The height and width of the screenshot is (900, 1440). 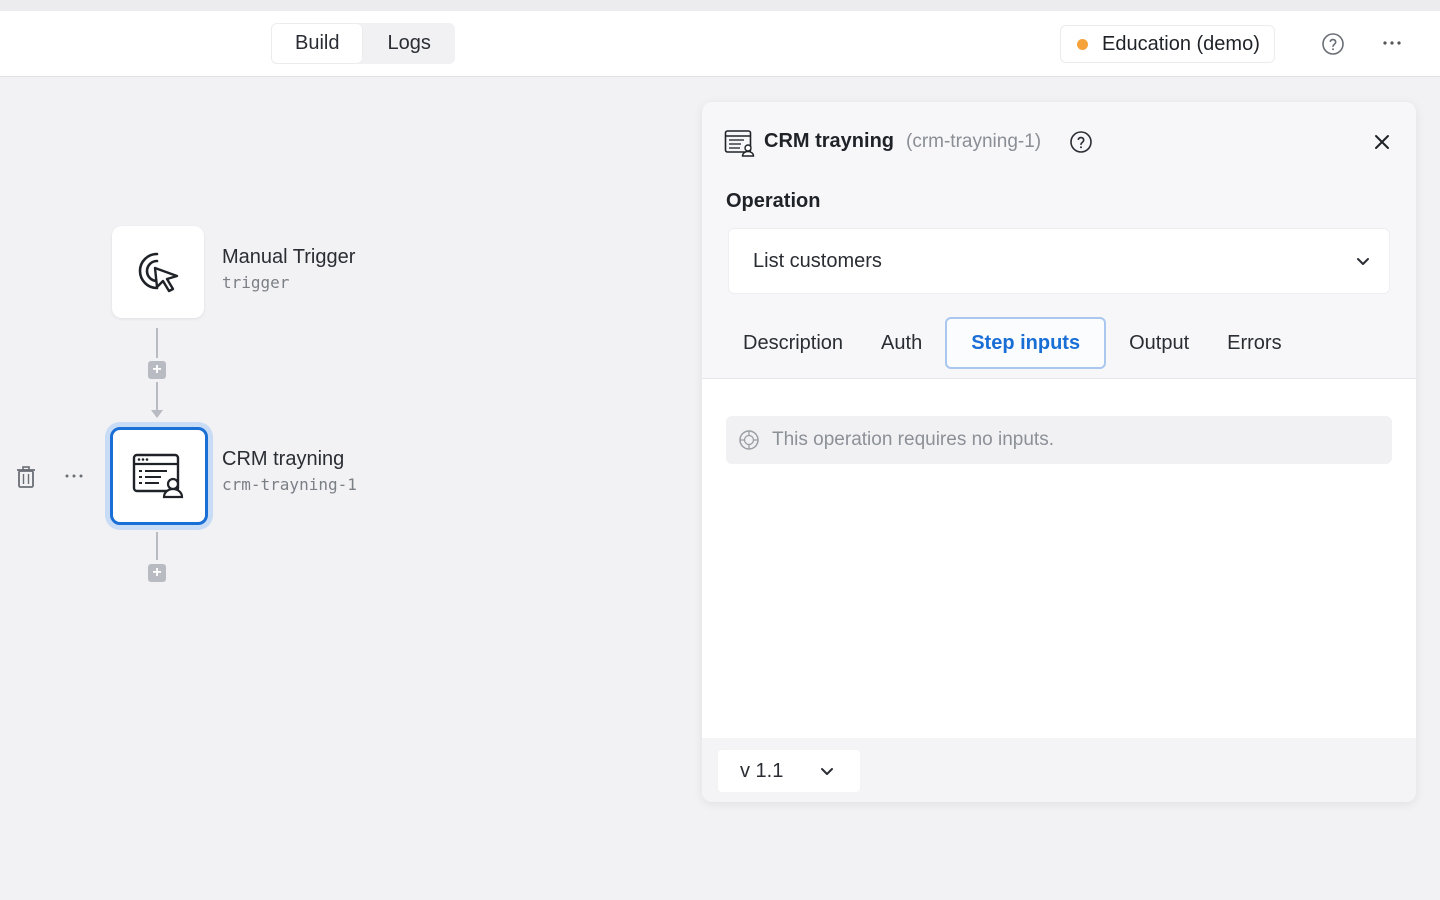 I want to click on operation-value: List customers, so click(x=817, y=260).